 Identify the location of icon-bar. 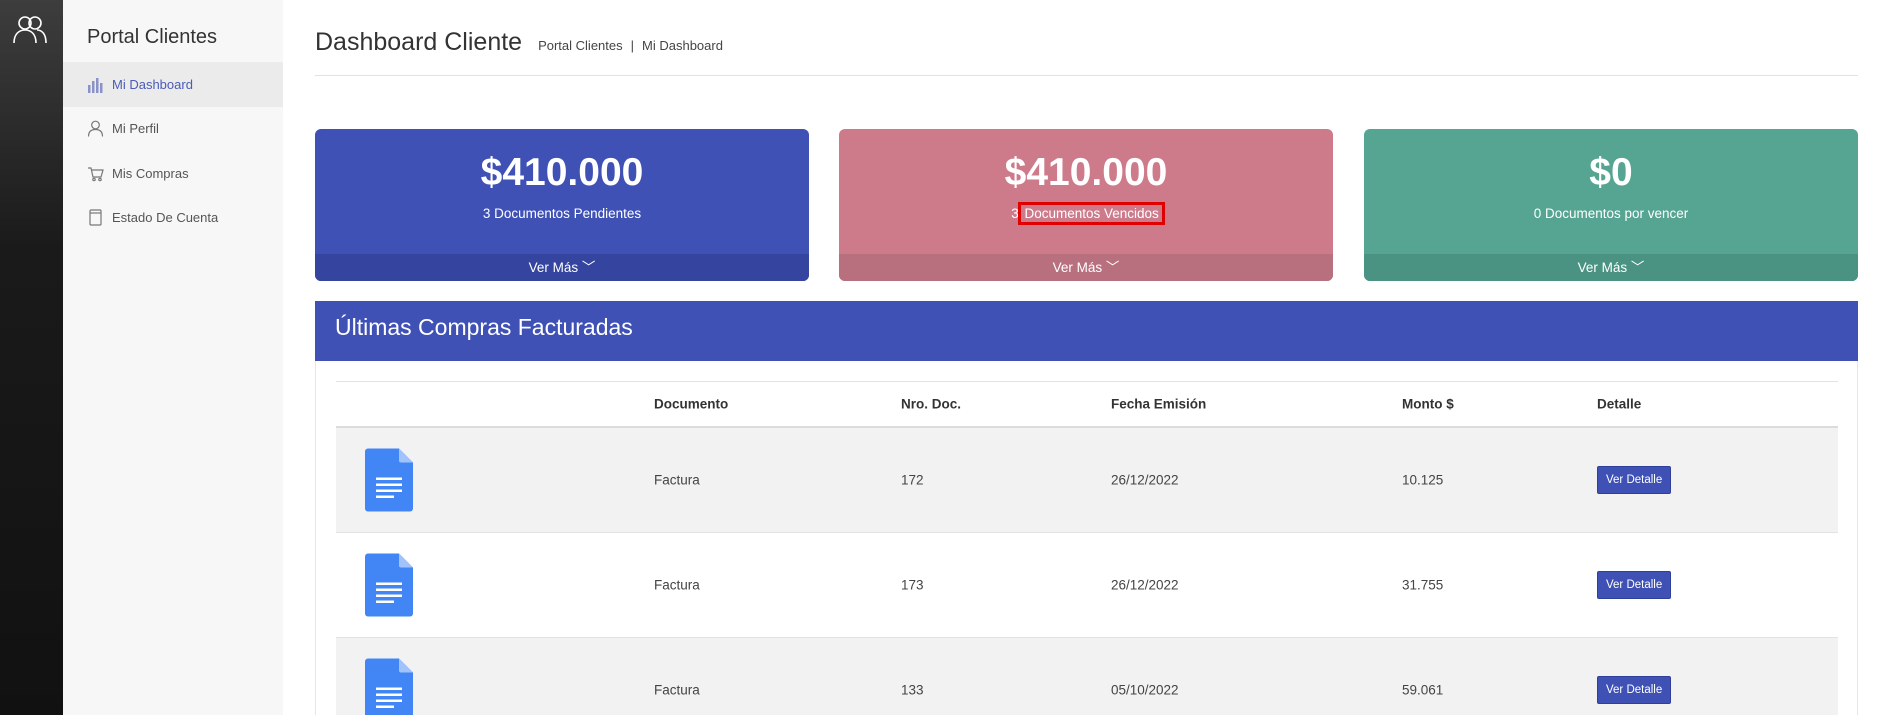
(31, 357).